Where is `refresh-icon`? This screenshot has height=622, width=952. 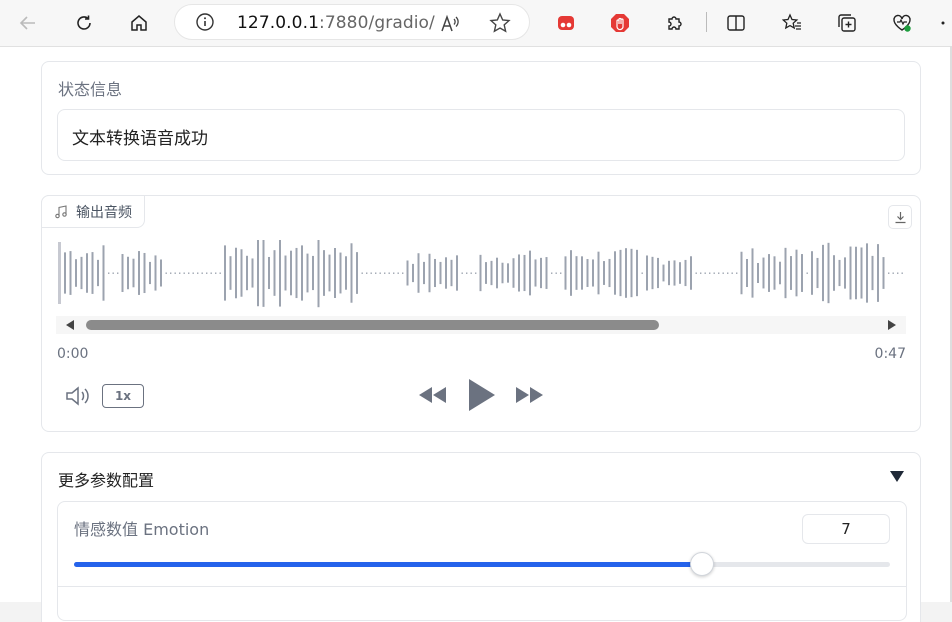 refresh-icon is located at coordinates (84, 23).